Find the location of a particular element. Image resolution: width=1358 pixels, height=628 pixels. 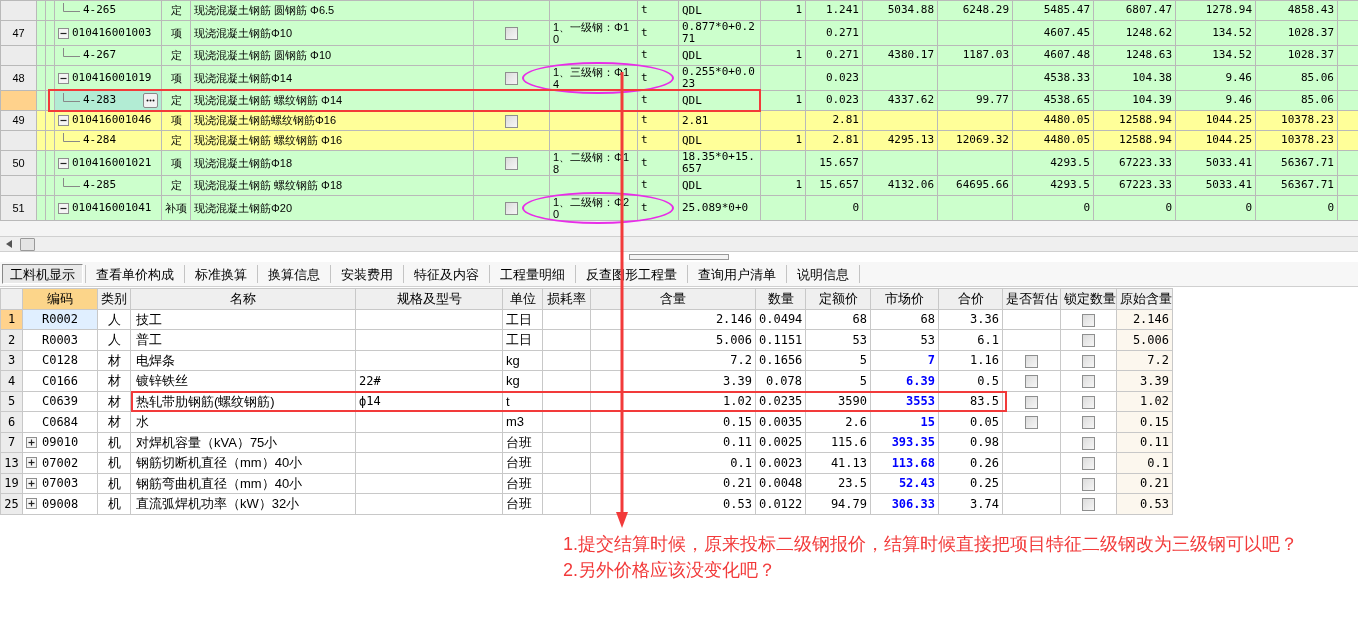

column-header: 数量 is located at coordinates (780, 298).